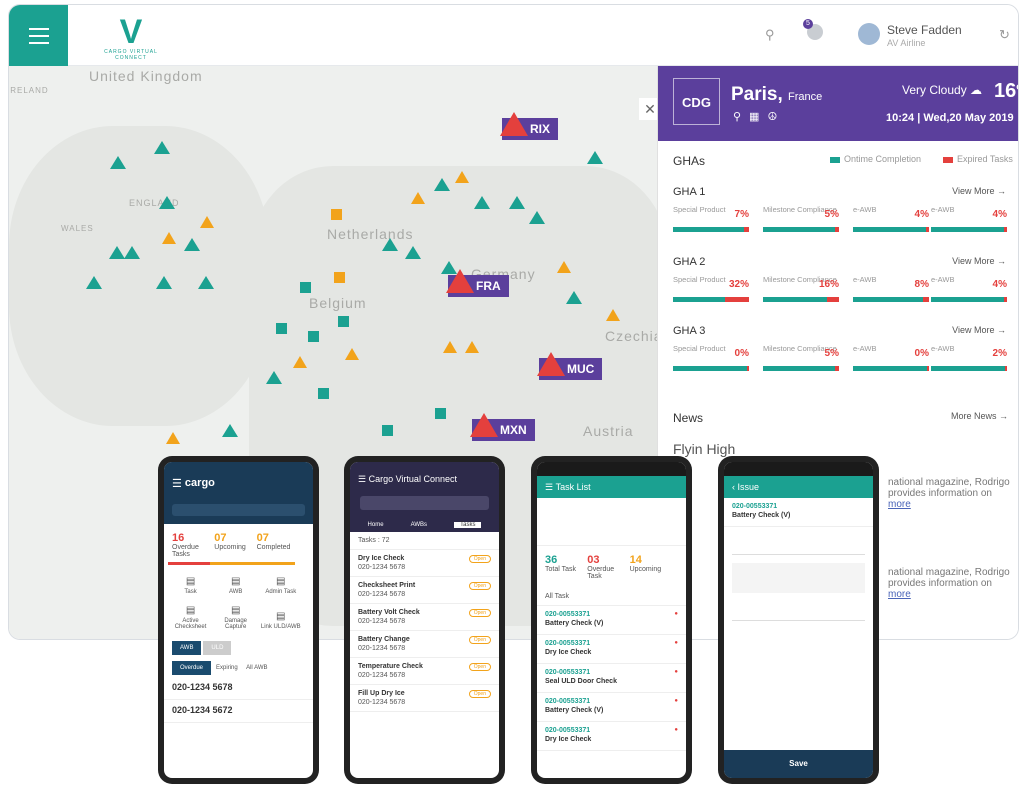 This screenshot has height=810, width=1019. Describe the element at coordinates (802, 358) in the screenshot. I see `gha-metric: Milestone Compliance 5%` at that location.